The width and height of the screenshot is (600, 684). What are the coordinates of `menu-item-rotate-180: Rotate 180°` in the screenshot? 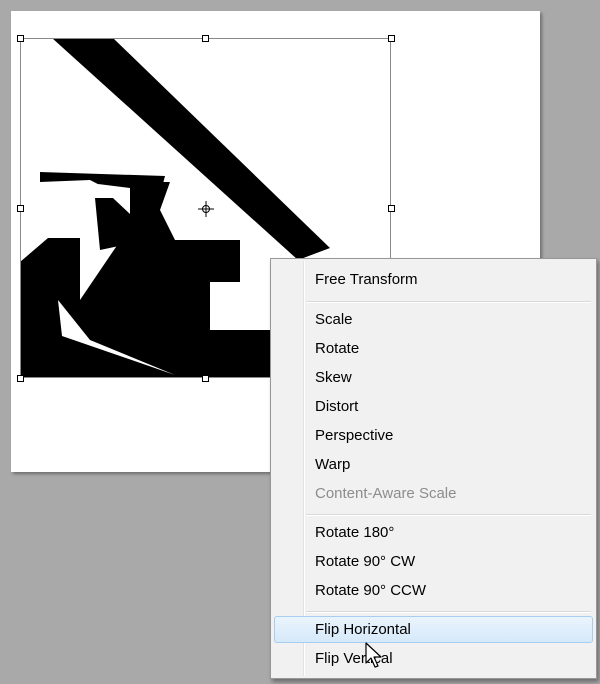 It's located at (433, 532).